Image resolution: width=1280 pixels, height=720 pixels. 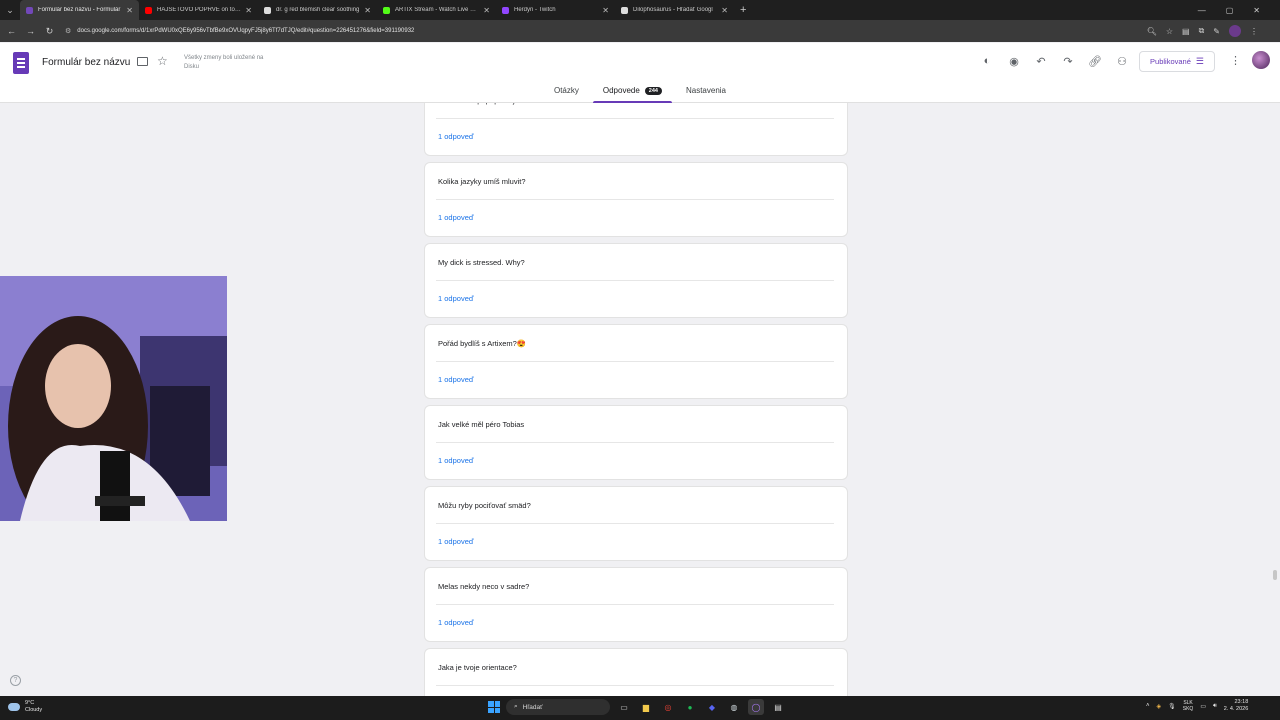 I want to click on tab-settings: Nastavenia, so click(x=706, y=92).